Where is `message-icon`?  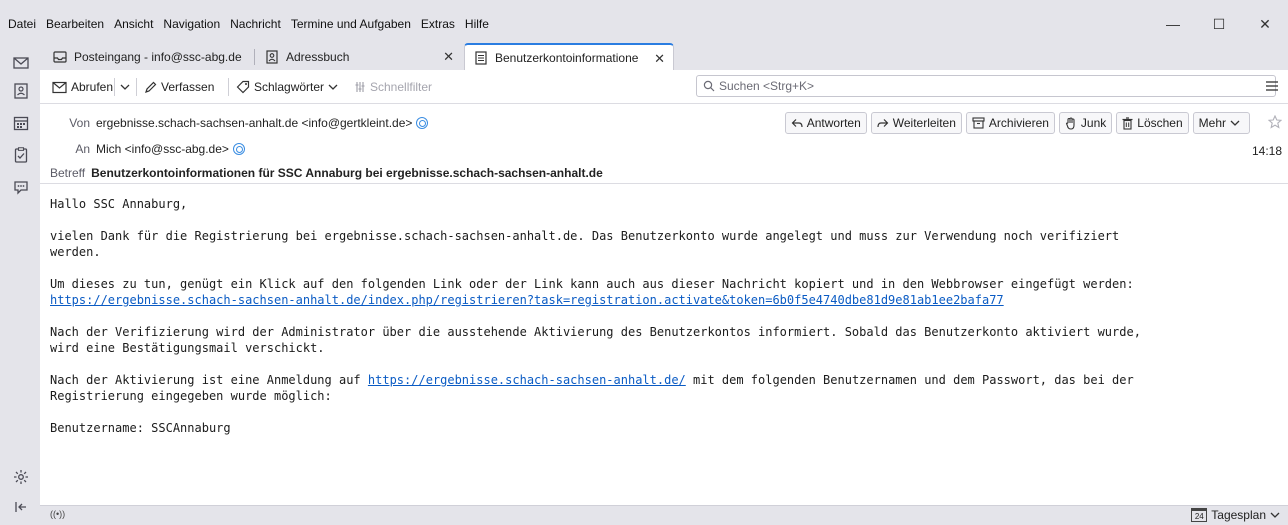
message-icon is located at coordinates (481, 58).